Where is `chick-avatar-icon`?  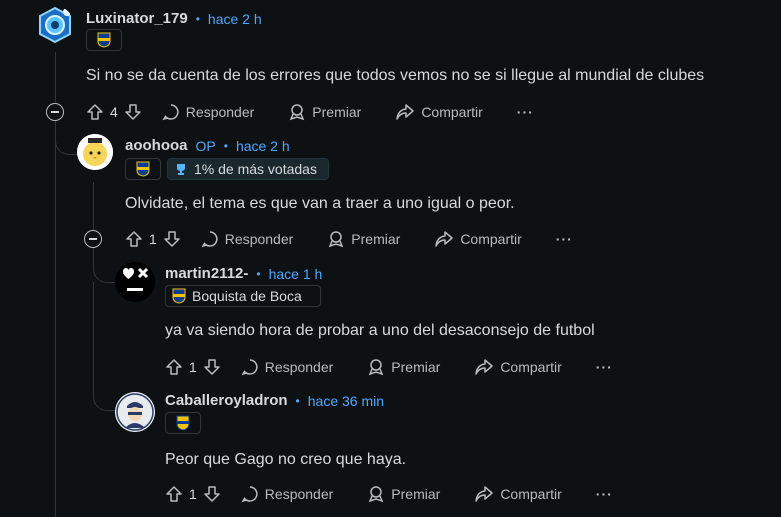
chick-avatar-icon is located at coordinates (95, 152).